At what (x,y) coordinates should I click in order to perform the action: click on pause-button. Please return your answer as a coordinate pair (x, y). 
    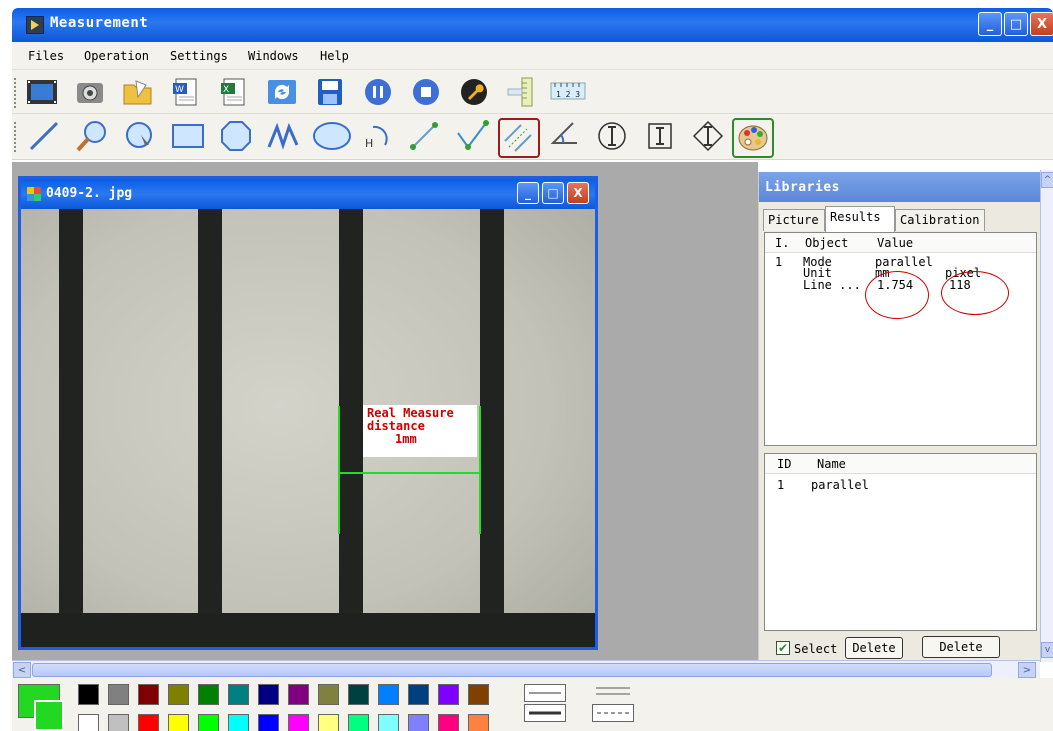
    Looking at the image, I should click on (378, 92).